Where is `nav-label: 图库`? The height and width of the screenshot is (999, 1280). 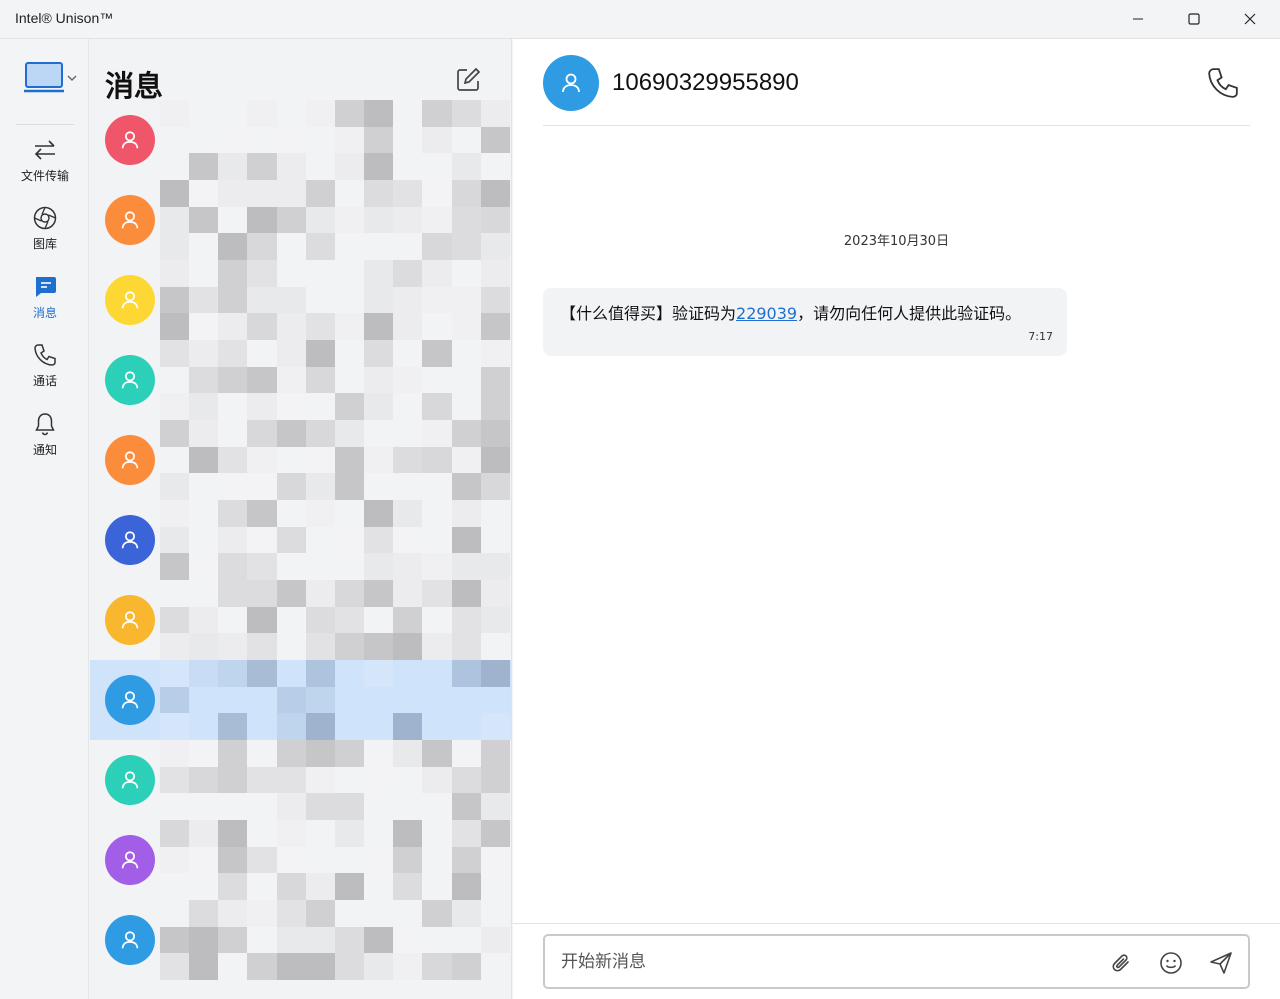
nav-label: 图库 is located at coordinates (44, 244).